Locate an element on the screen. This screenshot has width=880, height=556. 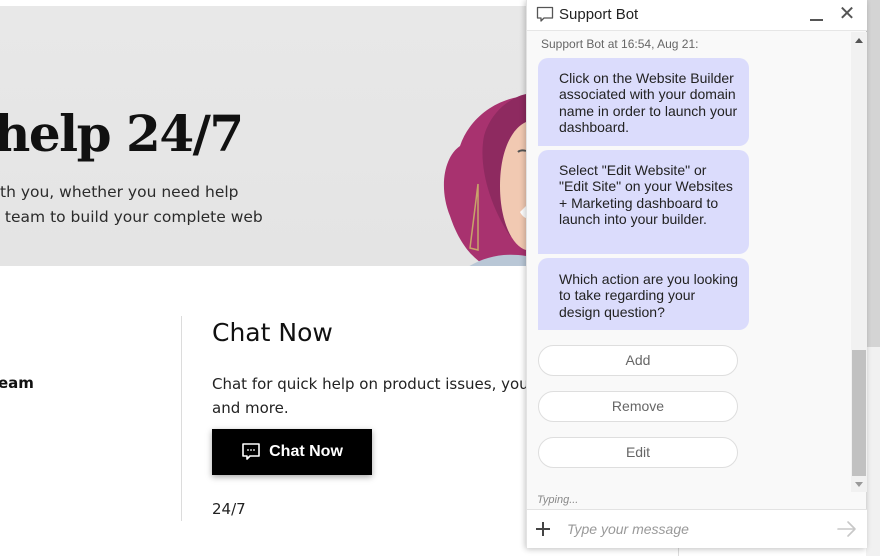
close-icon: ✕ is located at coordinates (847, 14).